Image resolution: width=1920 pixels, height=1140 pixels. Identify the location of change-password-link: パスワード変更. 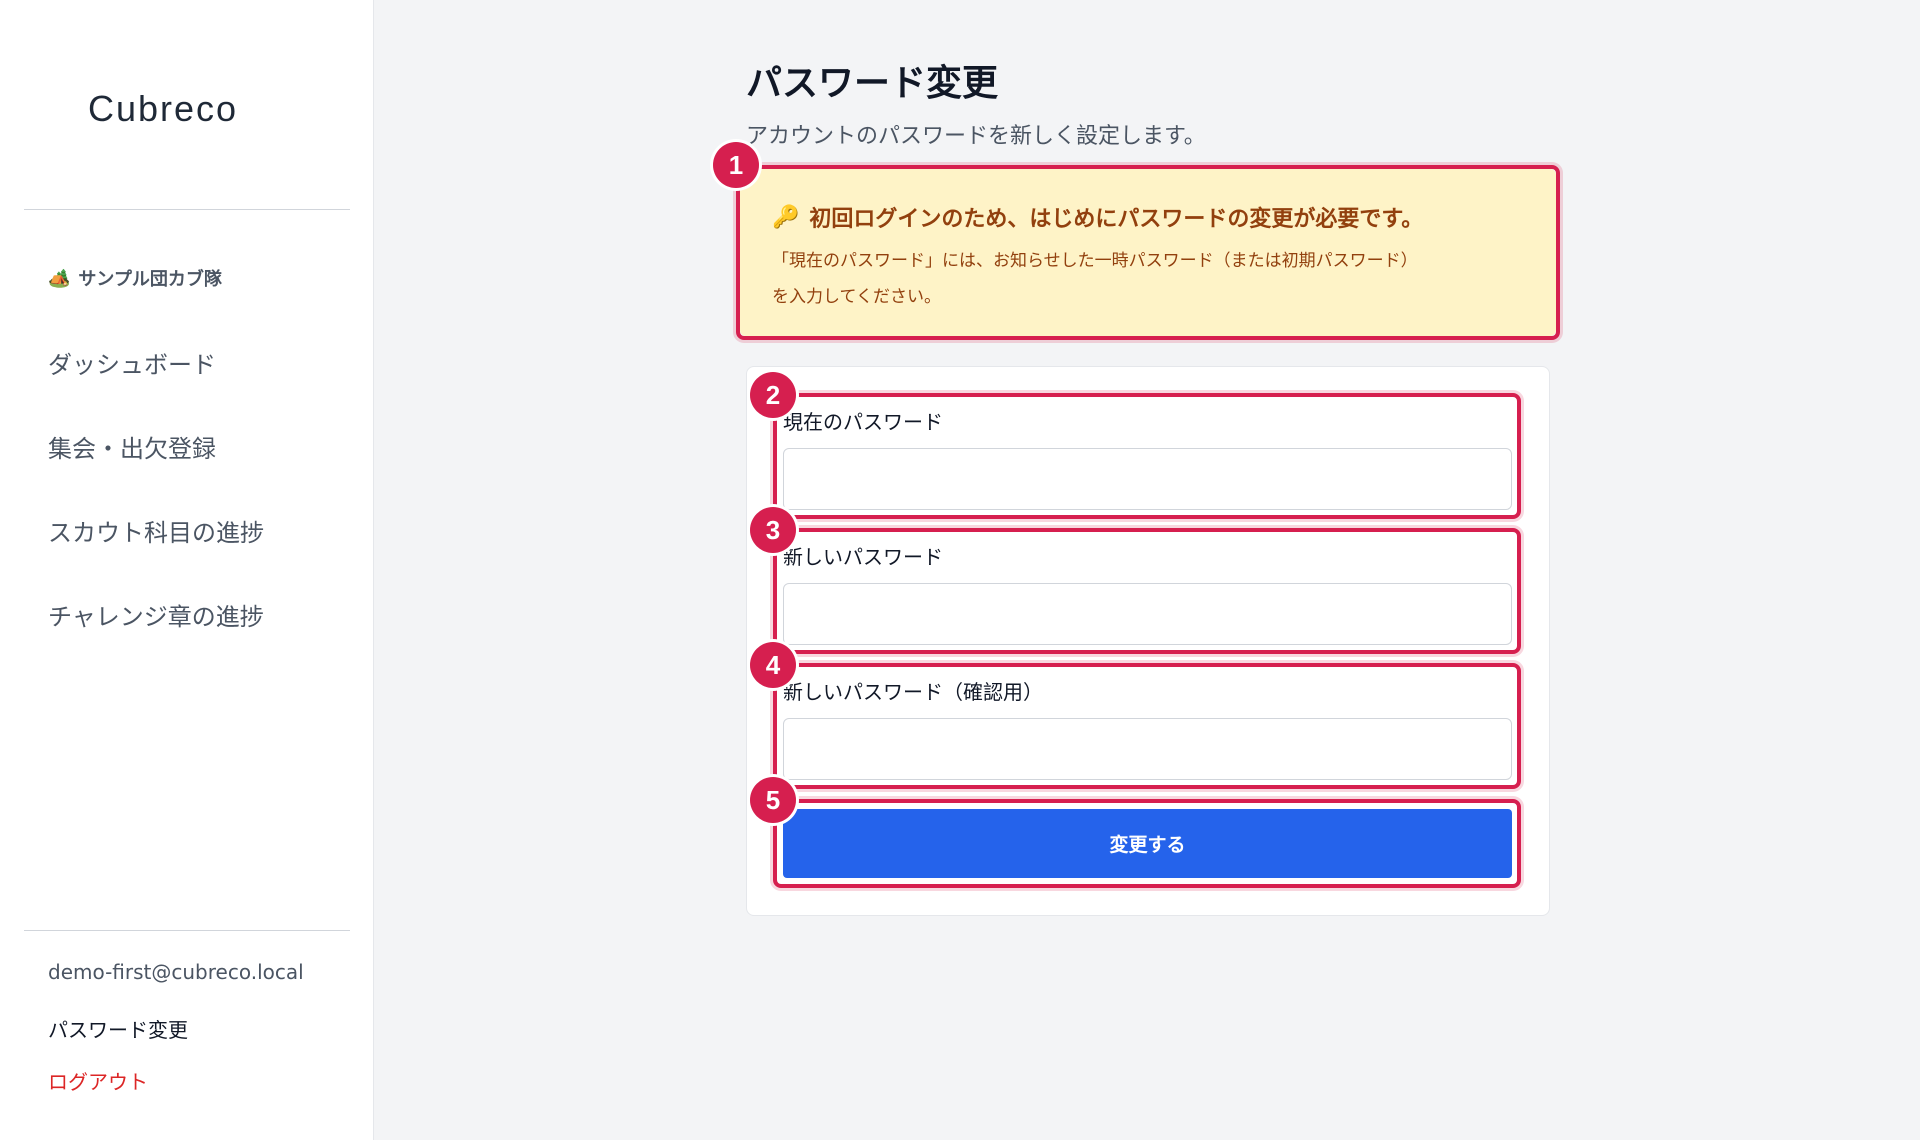
(118, 1028).